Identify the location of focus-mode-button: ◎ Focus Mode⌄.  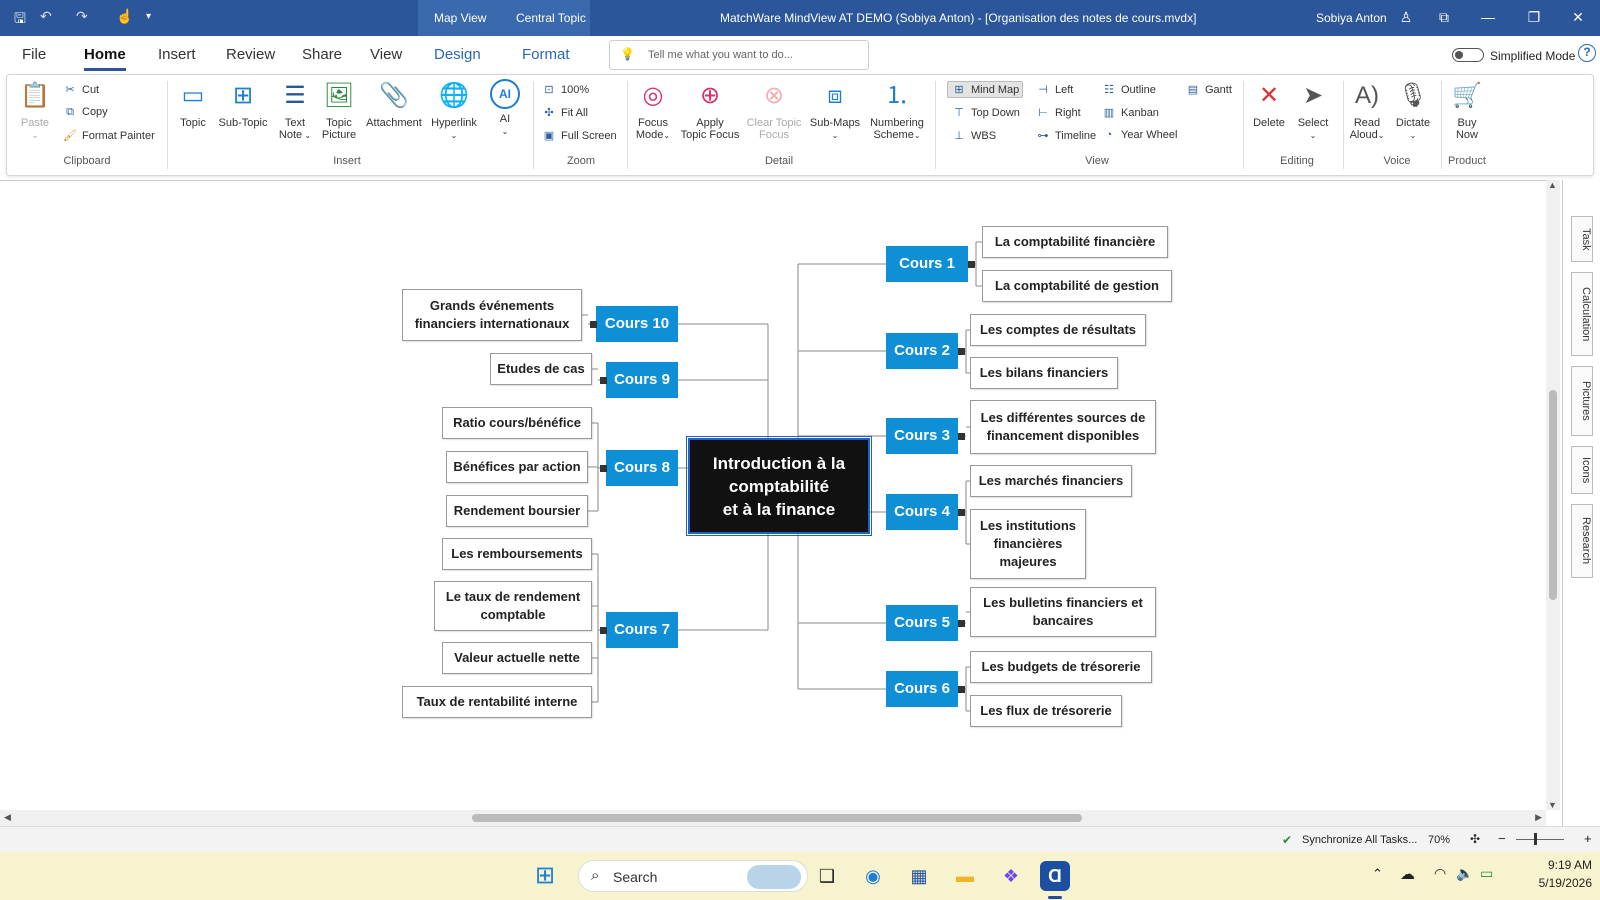
(653, 110).